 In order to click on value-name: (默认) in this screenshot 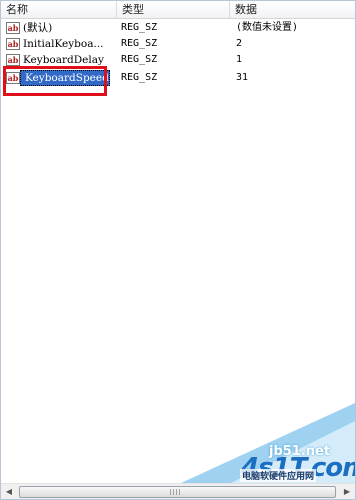, I will do `click(38, 28)`.